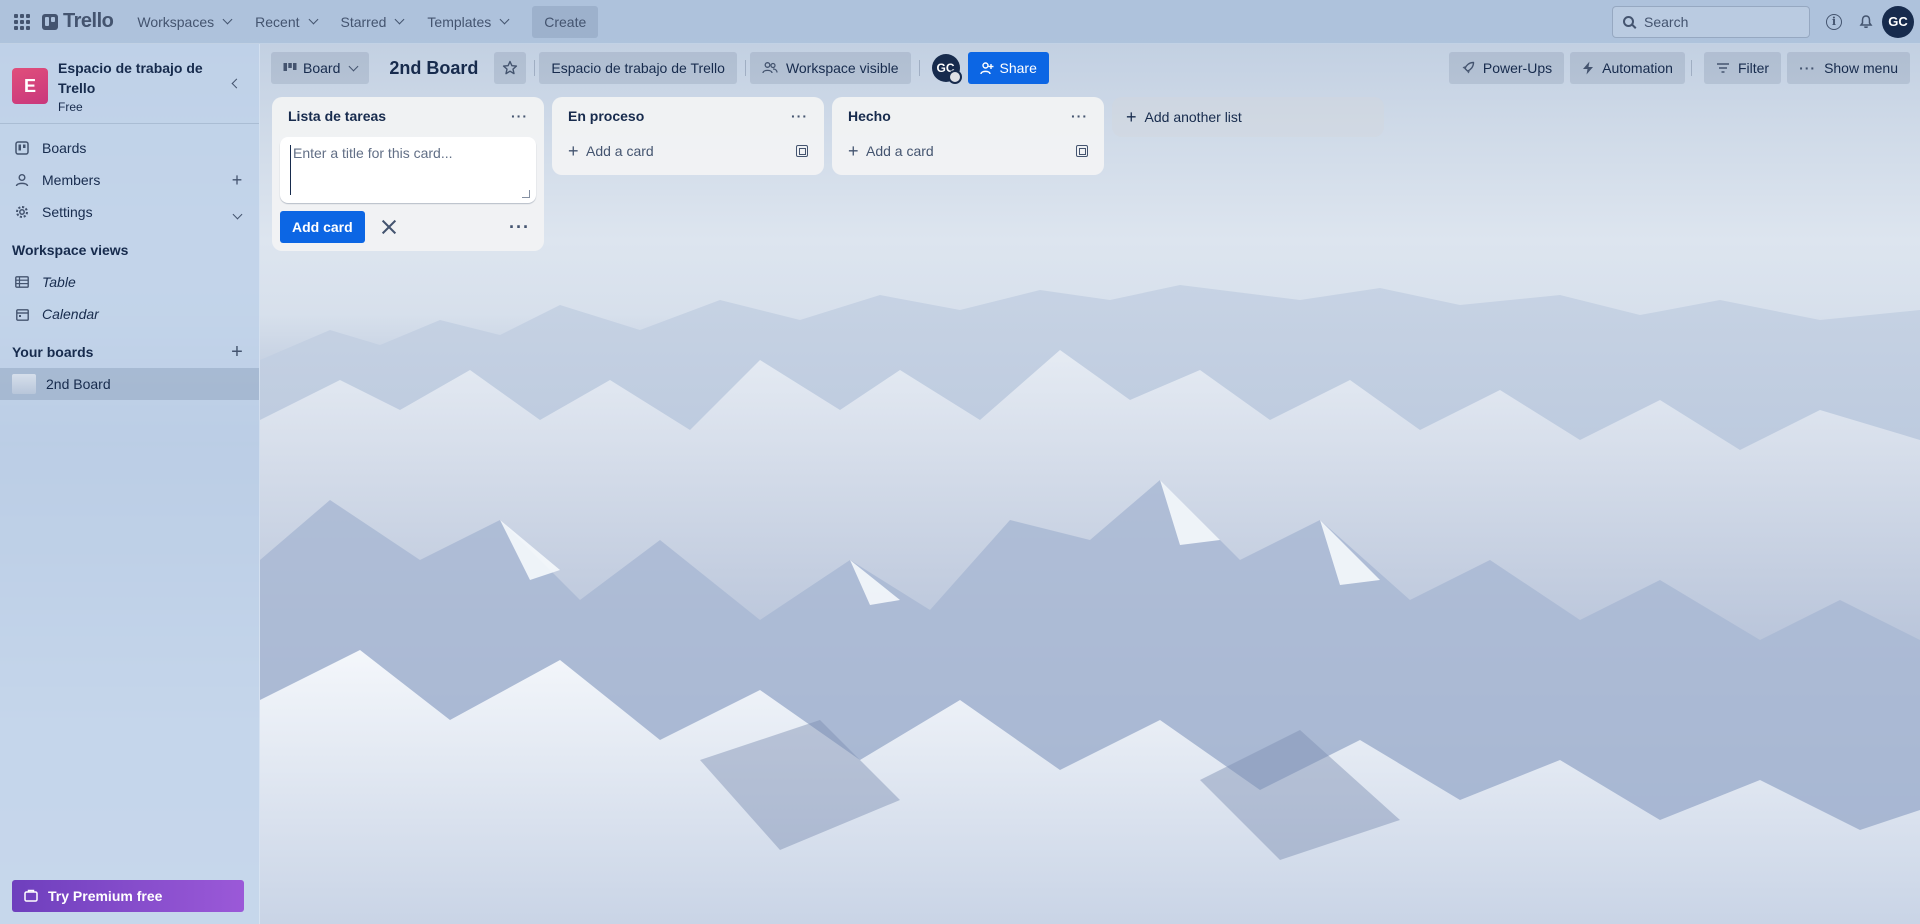 This screenshot has width=1920, height=924. I want to click on view-switcher-label: Board, so click(322, 68).